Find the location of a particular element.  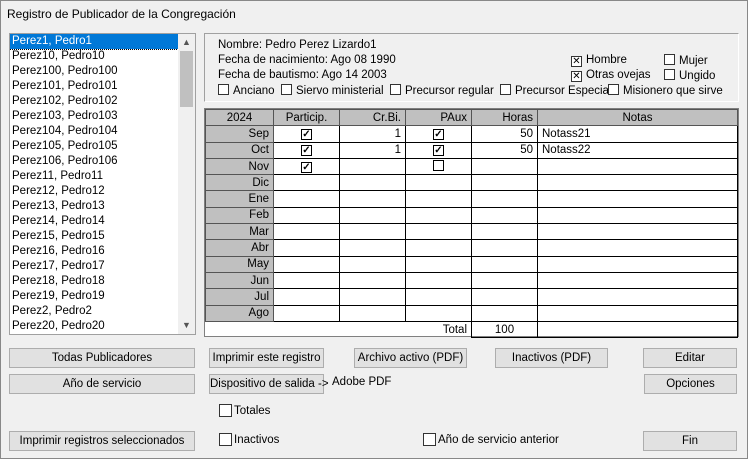

ano-anterior-checkbox: Año de servicio anterior is located at coordinates (491, 439).